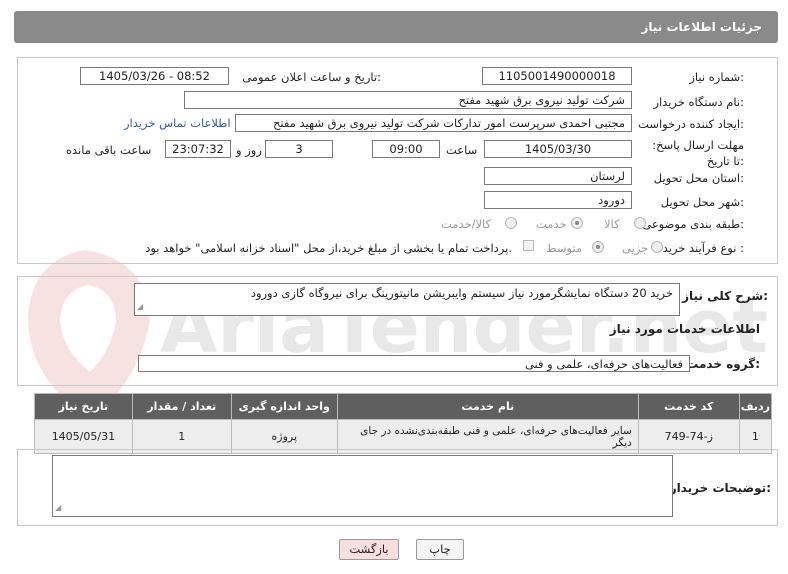 Image resolution: width=788 pixels, height=574 pixels. I want to click on purchase-minor-radio, so click(657, 247).